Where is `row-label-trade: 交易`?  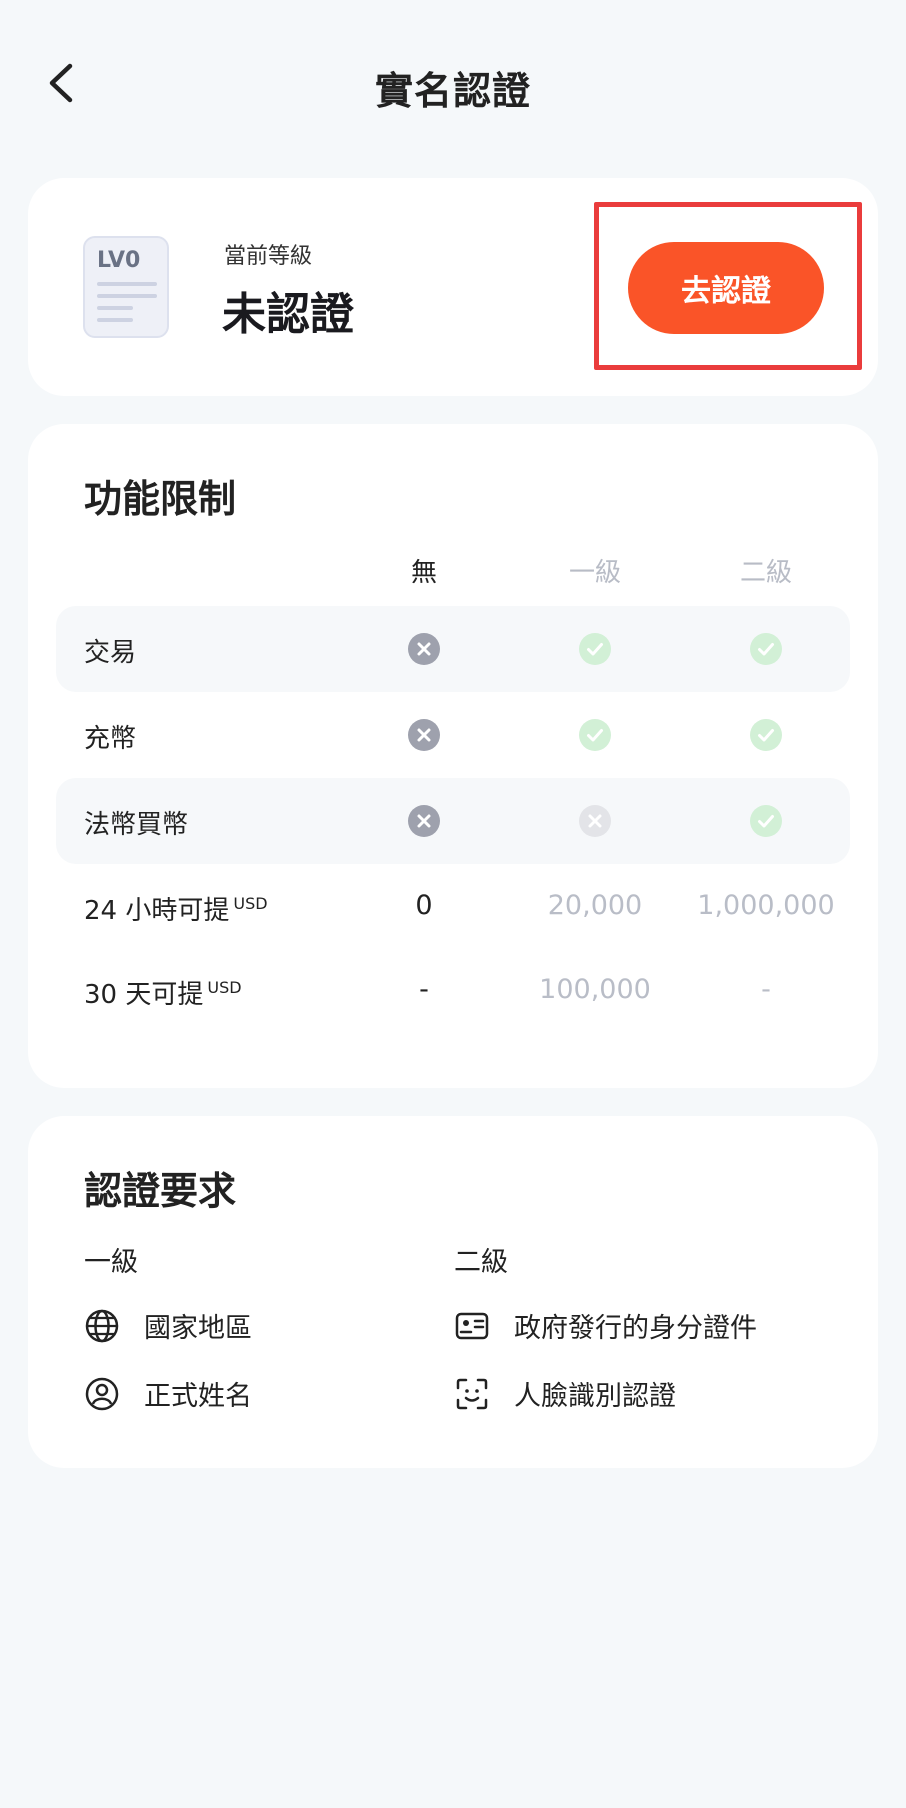
row-label-trade: 交易 is located at coordinates (110, 653).